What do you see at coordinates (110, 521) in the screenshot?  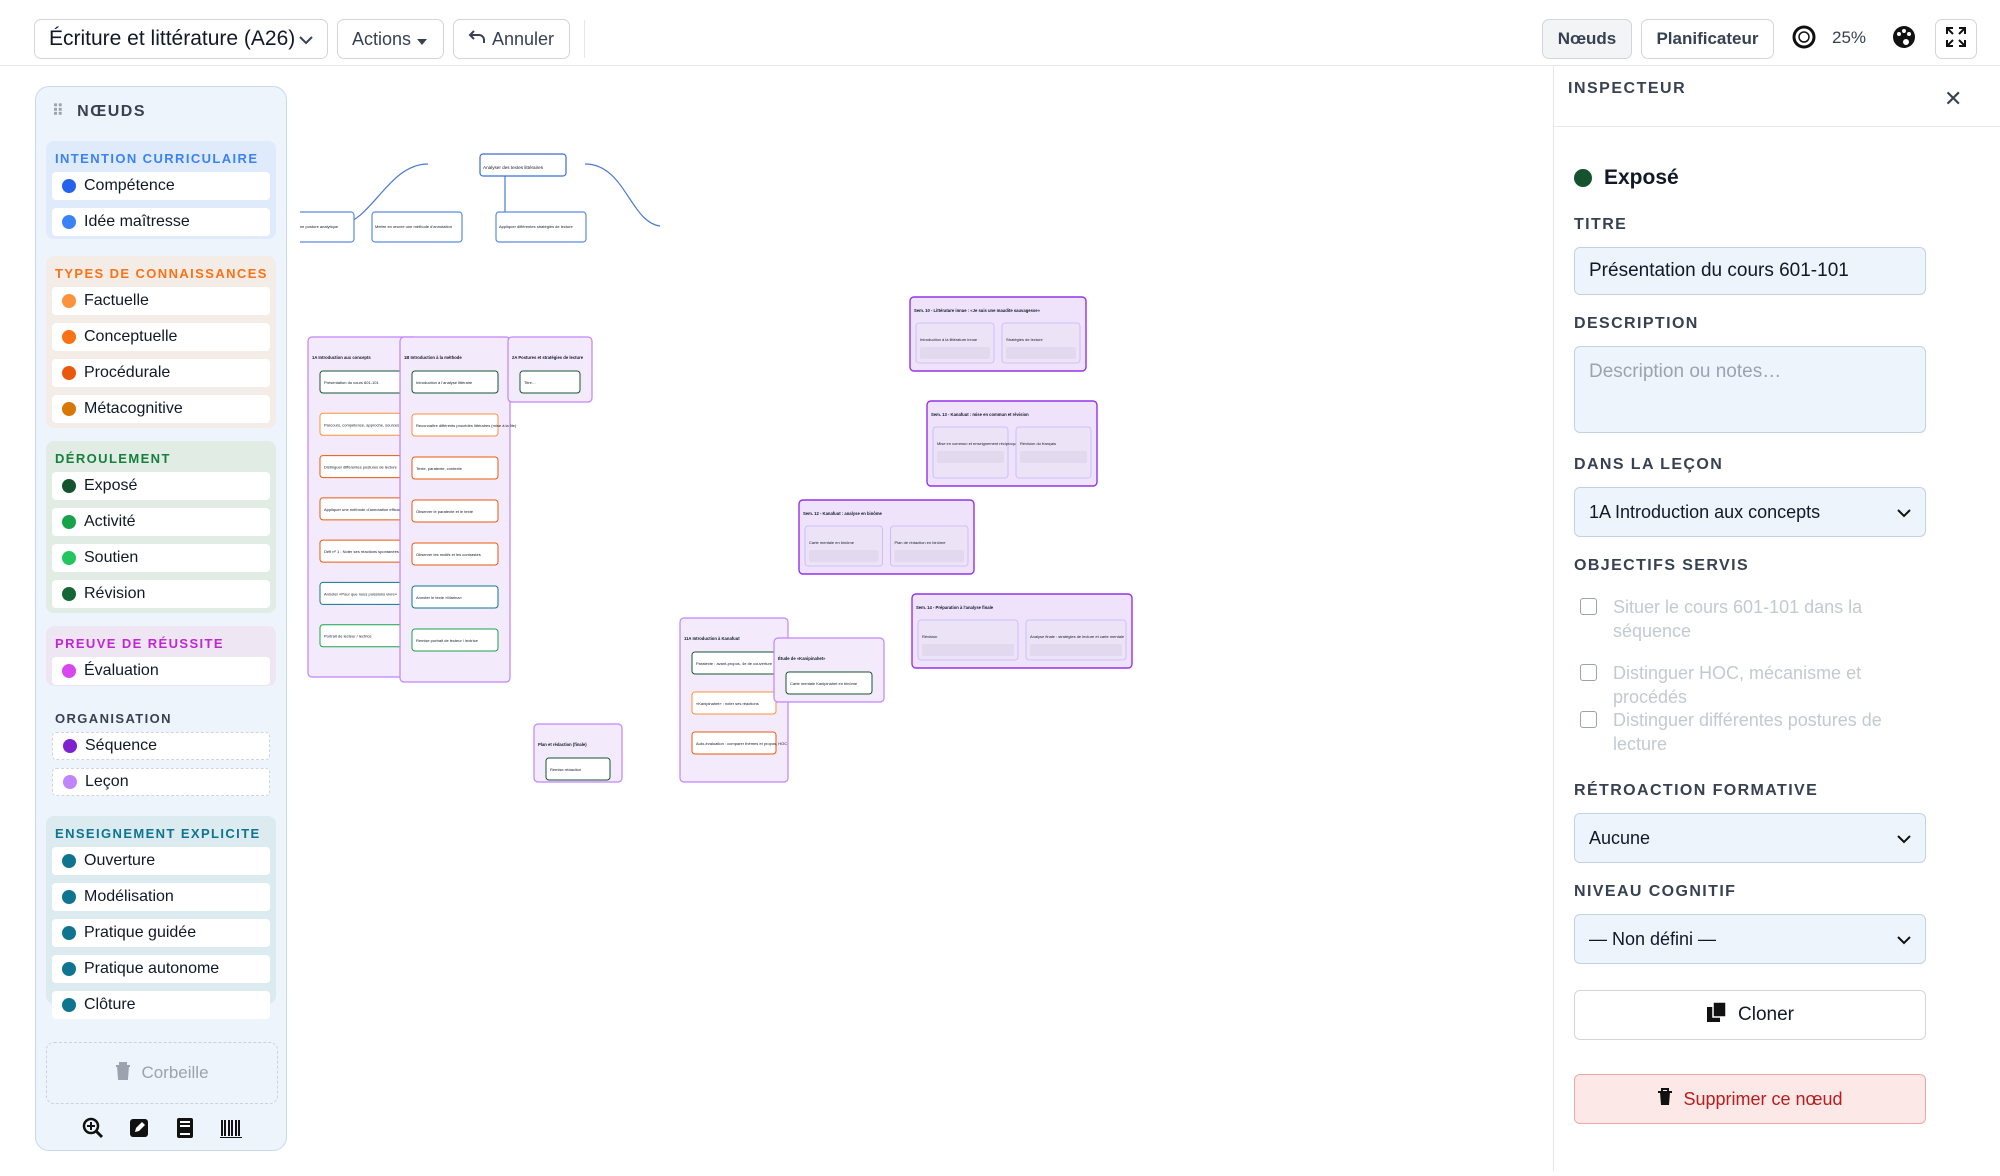 I see `node-type-label: Activité` at bounding box center [110, 521].